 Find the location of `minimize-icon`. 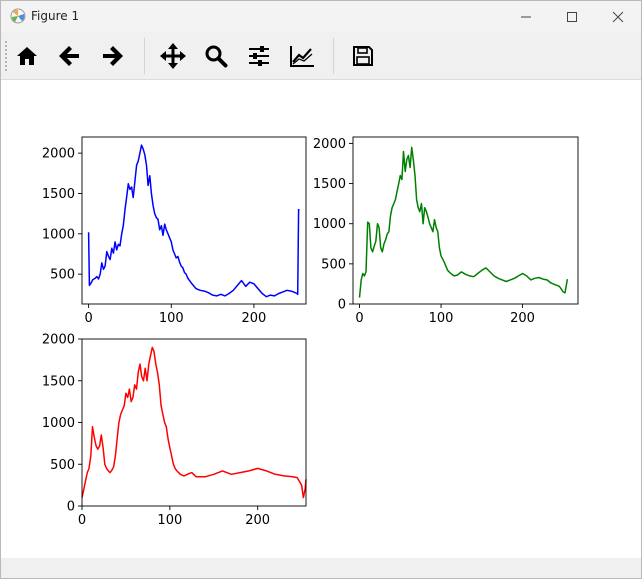

minimize-icon is located at coordinates (526, 16).